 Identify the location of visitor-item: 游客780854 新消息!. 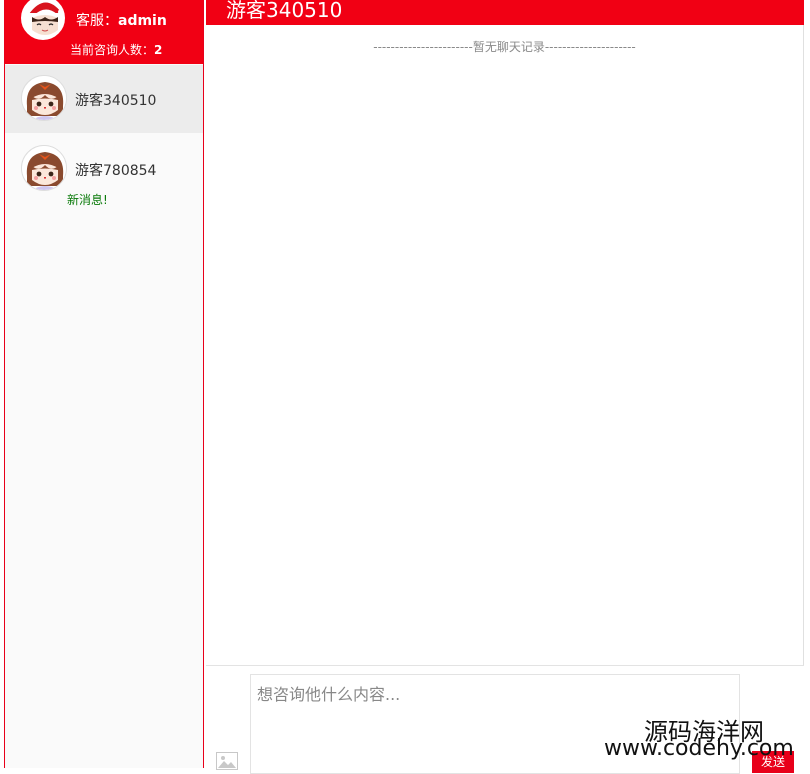
(104, 171).